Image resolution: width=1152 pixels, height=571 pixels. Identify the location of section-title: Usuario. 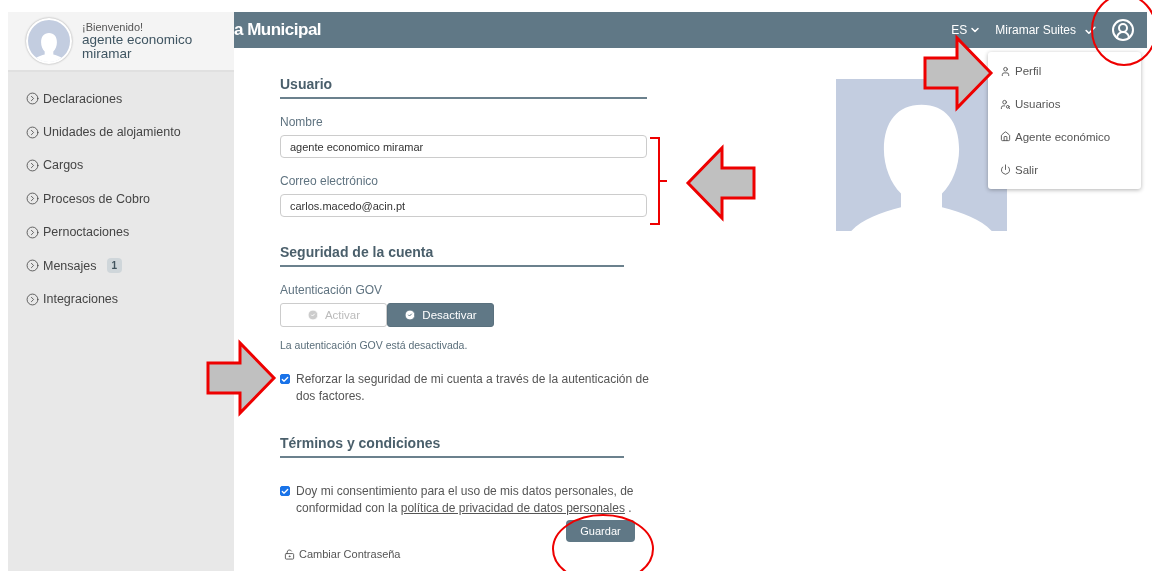
(463, 87).